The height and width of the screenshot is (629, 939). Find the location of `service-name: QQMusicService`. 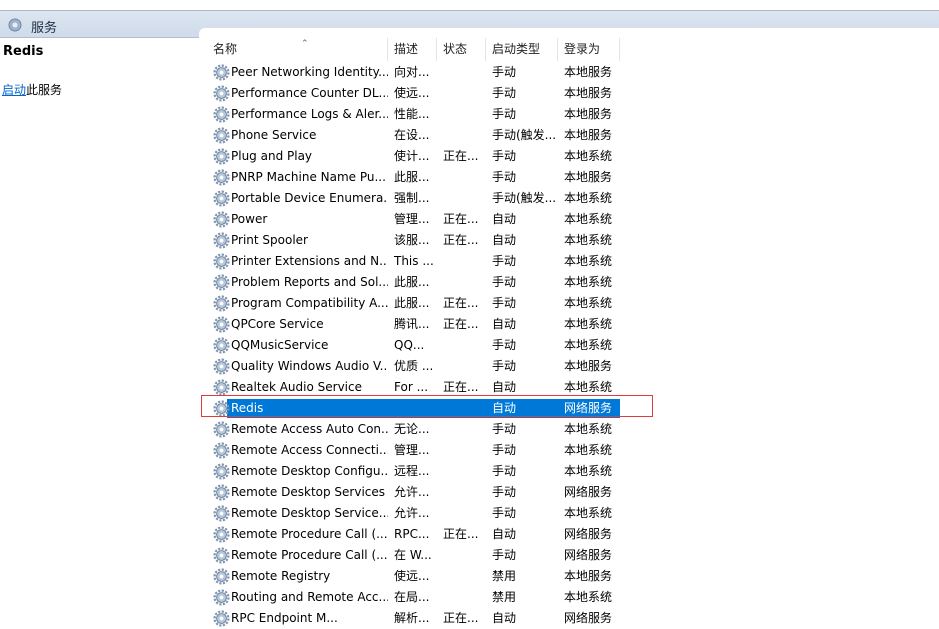

service-name: QQMusicService is located at coordinates (280, 345).